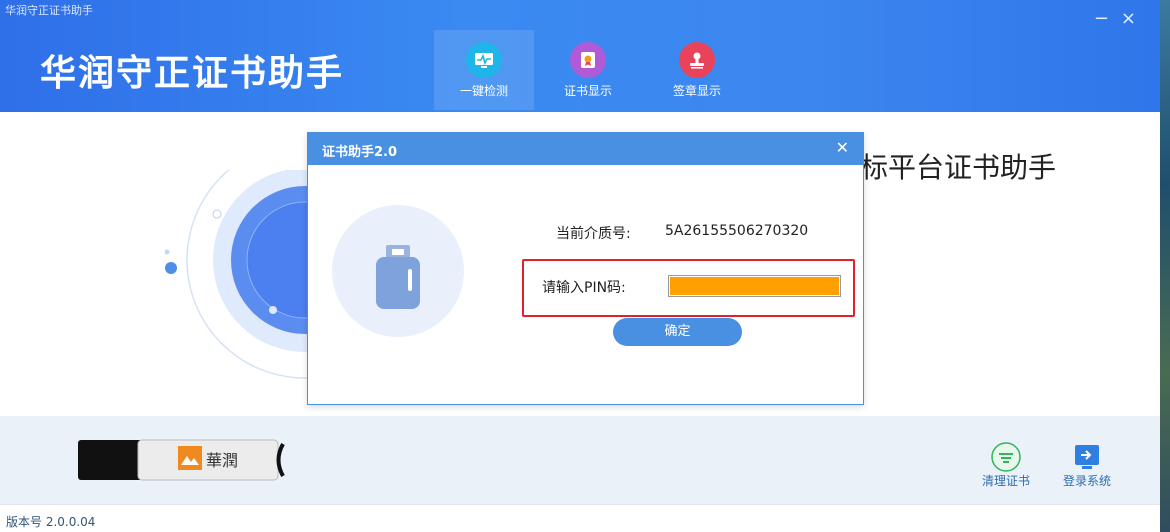 Image resolution: width=1170 pixels, height=532 pixels. What do you see at coordinates (696, 91) in the screenshot?
I see `nav-label: 签章显示` at bounding box center [696, 91].